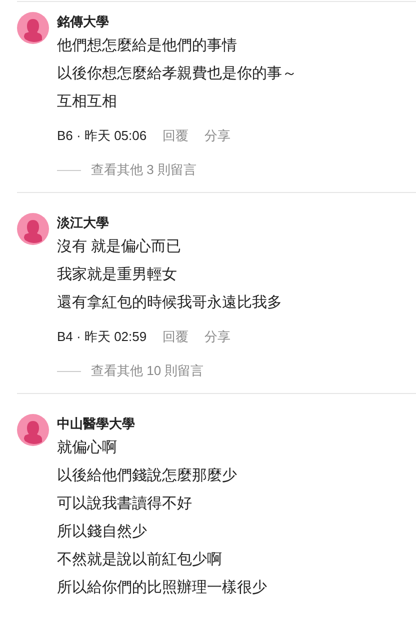  Describe the element at coordinates (87, 102) in the screenshot. I see `comment-line: 互相互相` at that location.